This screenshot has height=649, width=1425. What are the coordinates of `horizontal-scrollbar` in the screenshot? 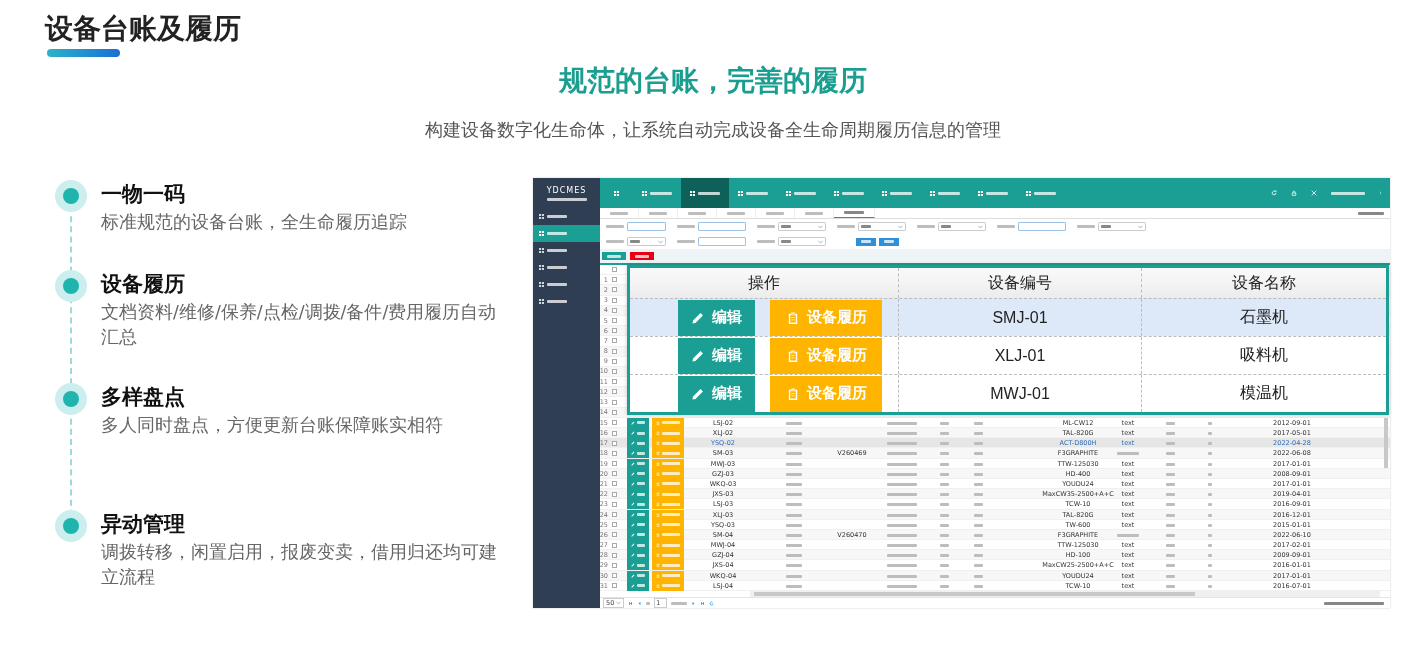 It's located at (1065, 594).